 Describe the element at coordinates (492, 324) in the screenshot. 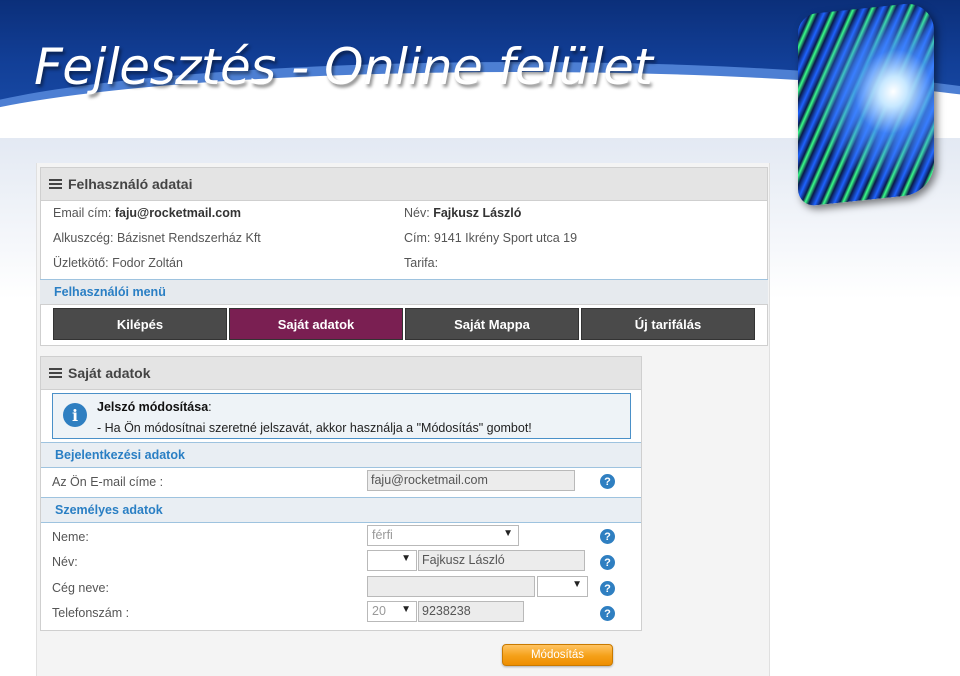

I see `menu-item-own-folder: Saját Mappa` at that location.